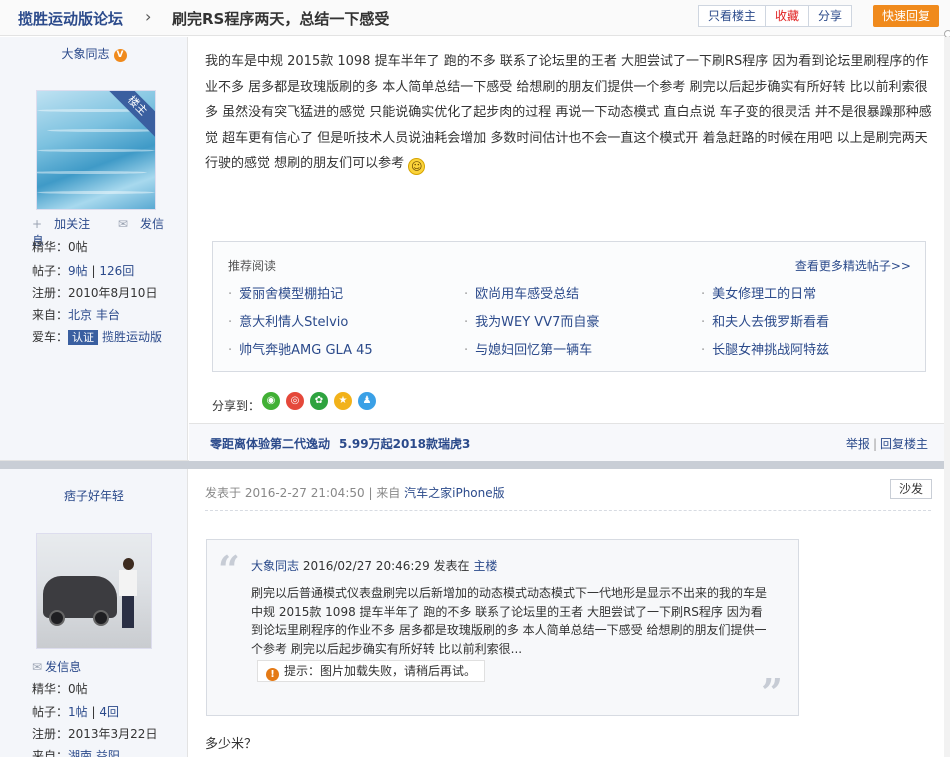 The width and height of the screenshot is (950, 757). What do you see at coordinates (904, 444) in the screenshot?
I see `reply-op-link: 回复楼主` at bounding box center [904, 444].